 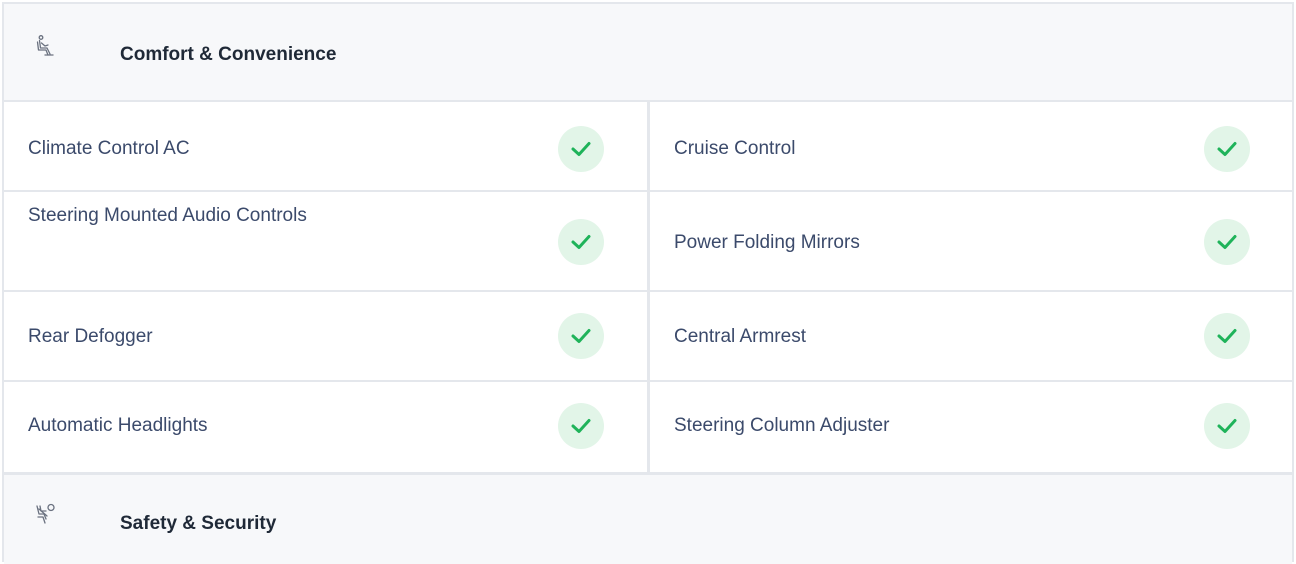 What do you see at coordinates (90, 336) in the screenshot?
I see `feature-label: Rear Defogger` at bounding box center [90, 336].